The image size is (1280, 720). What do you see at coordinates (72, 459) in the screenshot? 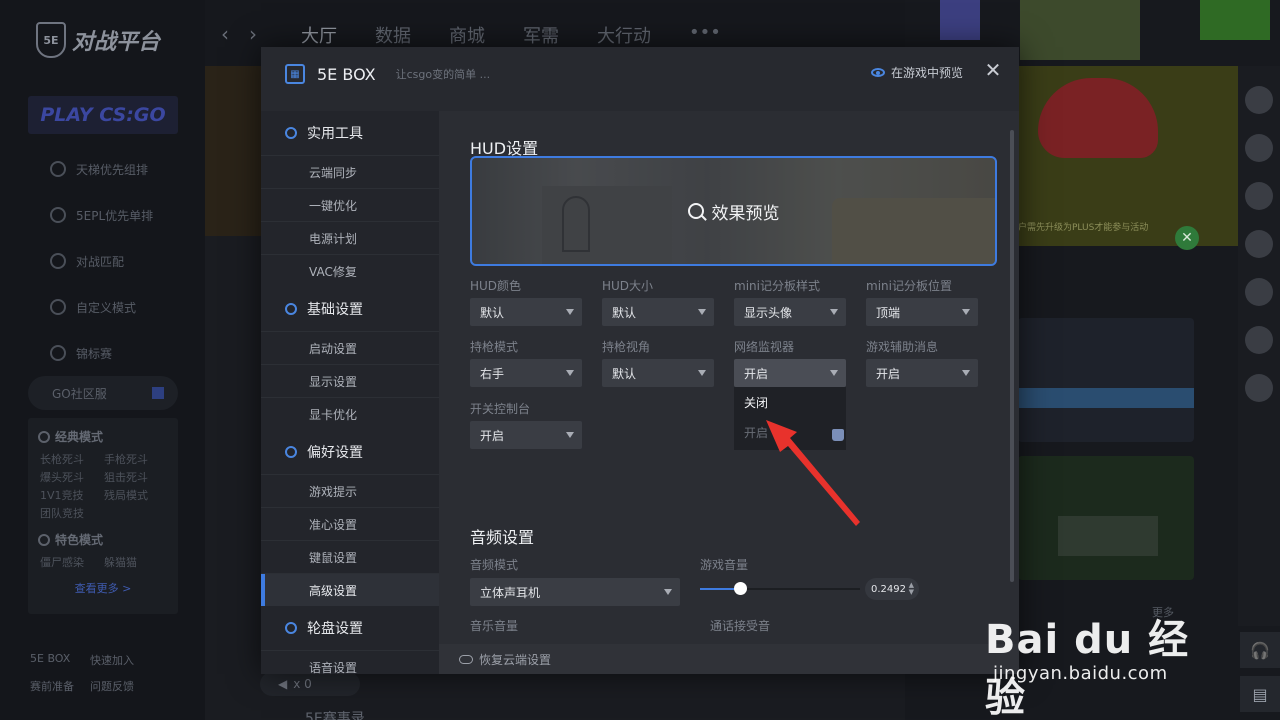
I see `mode-link: 长枪死斗` at bounding box center [72, 459].